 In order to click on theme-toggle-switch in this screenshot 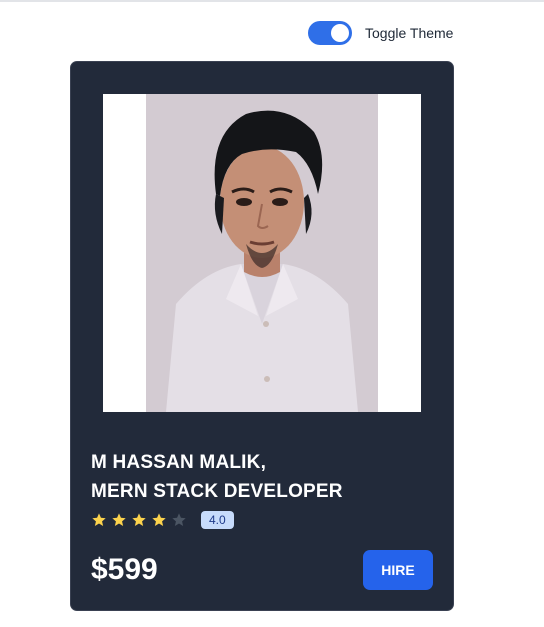, I will do `click(330, 33)`.